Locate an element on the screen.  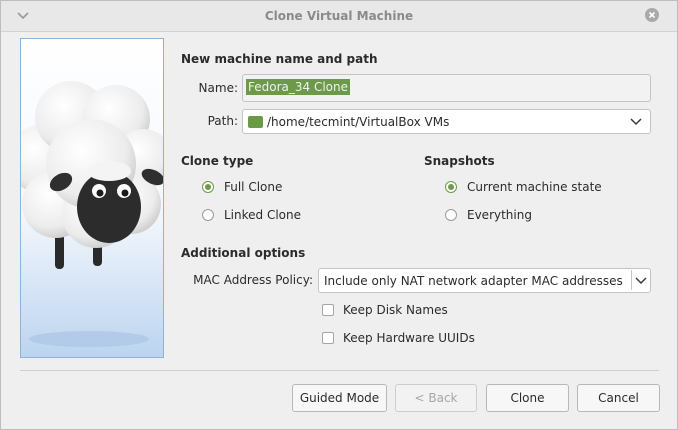
clone-button: Clone is located at coordinates (527, 398).